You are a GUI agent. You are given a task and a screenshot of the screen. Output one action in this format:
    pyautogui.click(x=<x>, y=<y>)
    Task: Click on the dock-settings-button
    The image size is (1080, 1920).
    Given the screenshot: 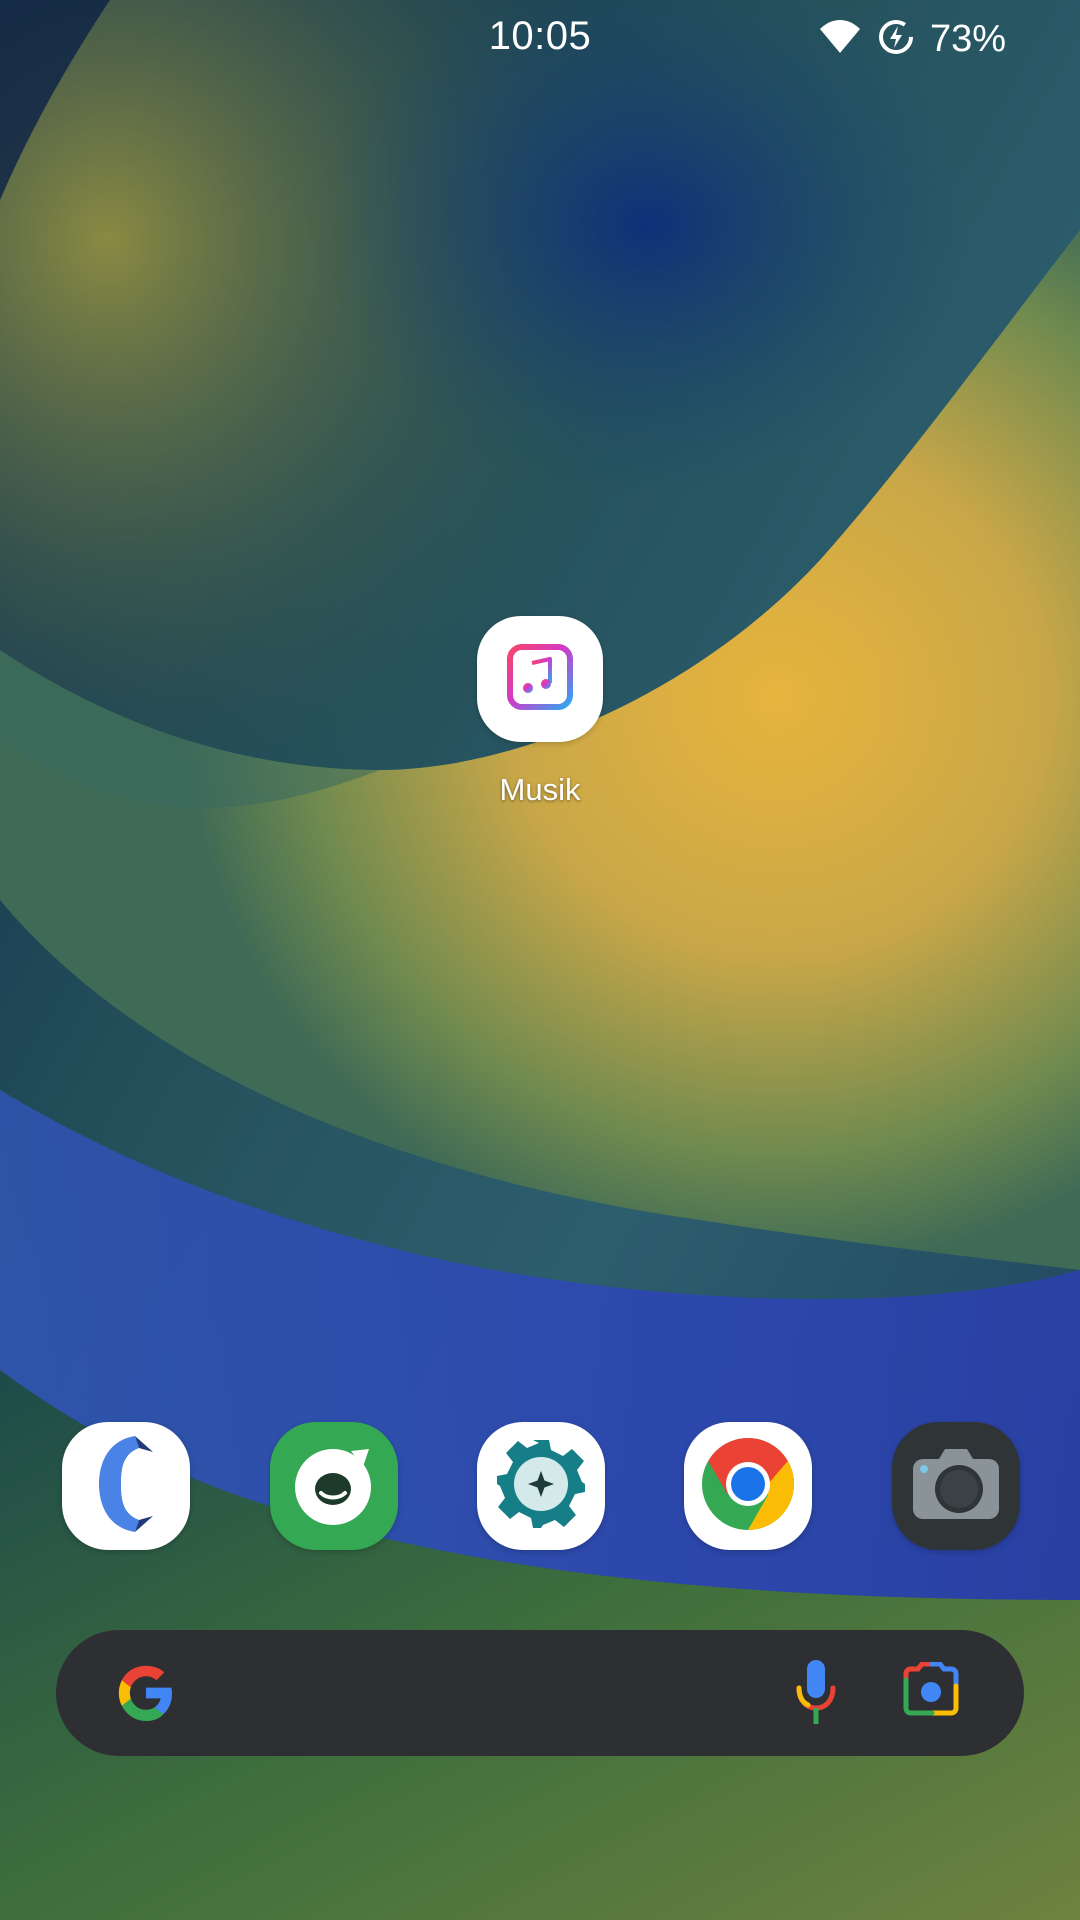 What is the action you would take?
    pyautogui.click(x=541, y=1486)
    